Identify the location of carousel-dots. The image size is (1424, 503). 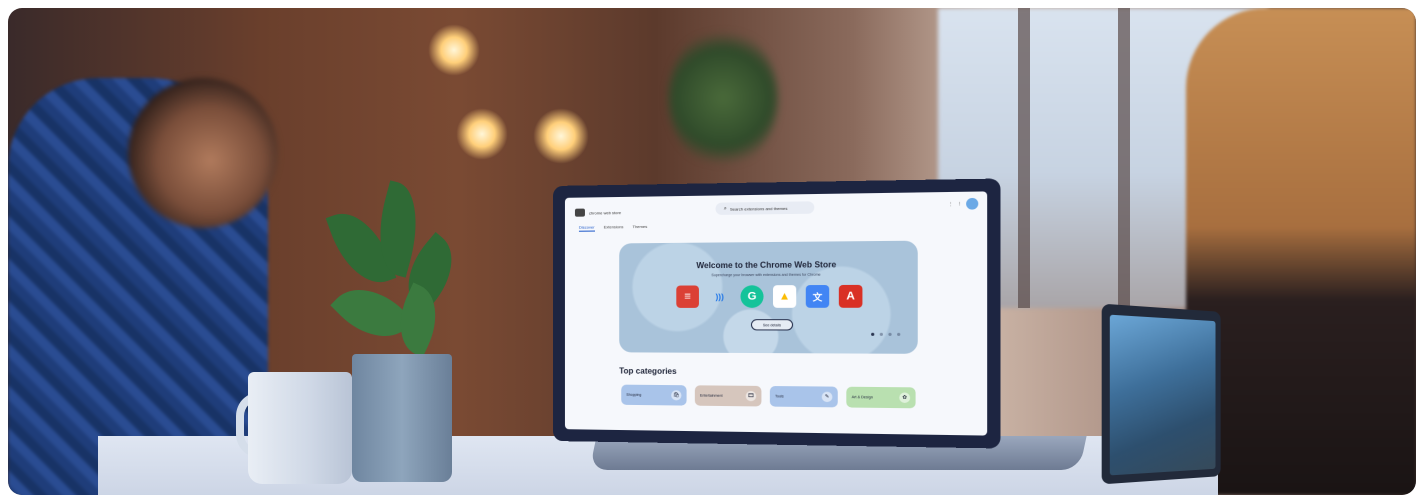
(886, 334).